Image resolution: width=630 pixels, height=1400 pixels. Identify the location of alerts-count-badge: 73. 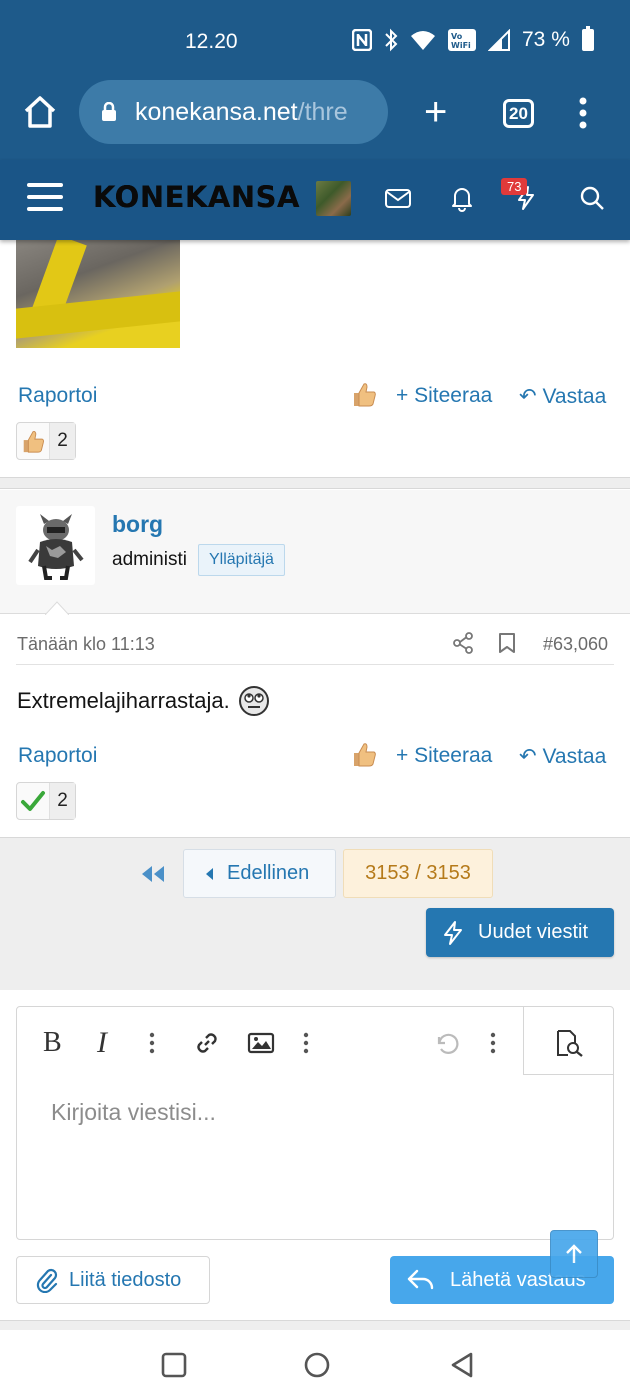
(514, 186).